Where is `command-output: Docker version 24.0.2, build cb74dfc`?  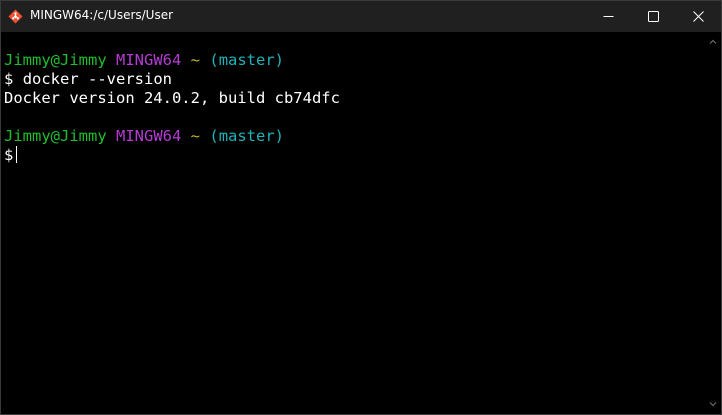
command-output: Docker version 24.0.2, build cb74dfc is located at coordinates (355, 98).